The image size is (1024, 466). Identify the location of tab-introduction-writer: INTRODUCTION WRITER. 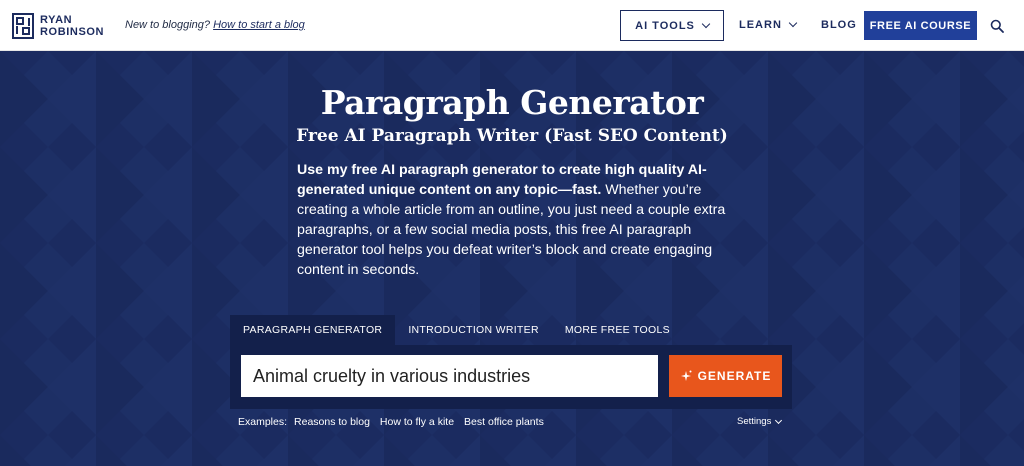
(473, 330).